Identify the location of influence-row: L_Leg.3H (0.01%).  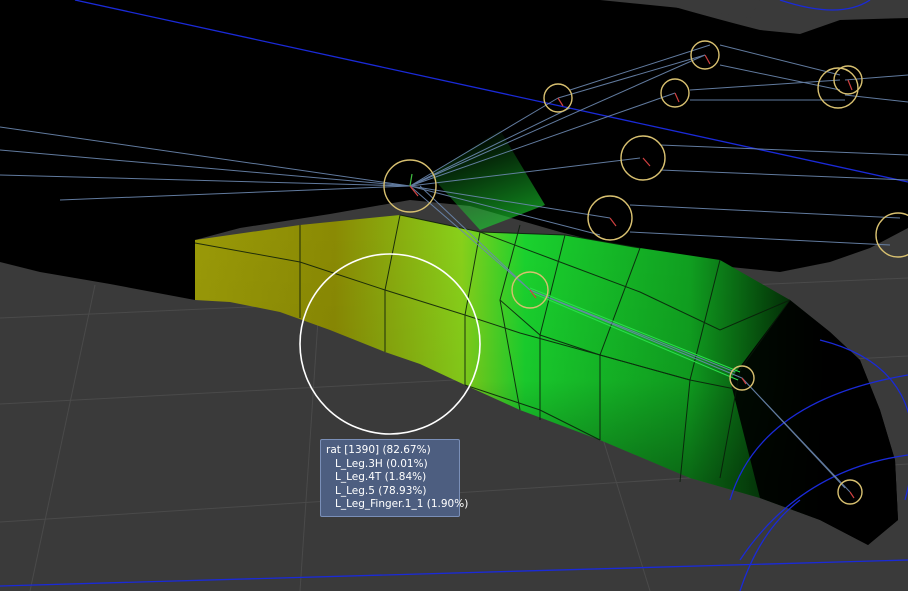
(381, 463).